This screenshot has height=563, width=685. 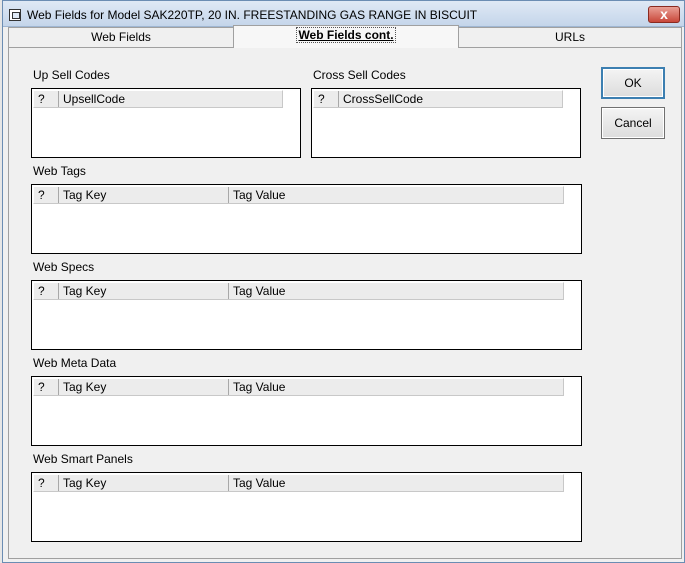 What do you see at coordinates (166, 123) in the screenshot?
I see `upsell-codes-grid: ? UpsellCode` at bounding box center [166, 123].